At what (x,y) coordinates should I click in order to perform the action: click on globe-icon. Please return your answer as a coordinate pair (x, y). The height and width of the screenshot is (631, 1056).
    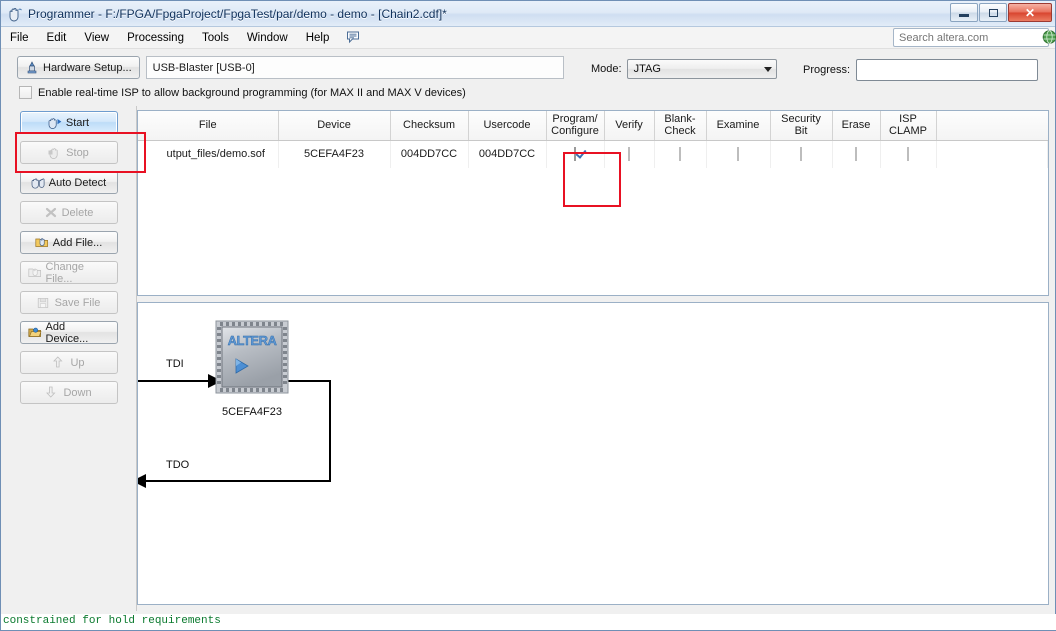
    Looking at the image, I should click on (1048, 37).